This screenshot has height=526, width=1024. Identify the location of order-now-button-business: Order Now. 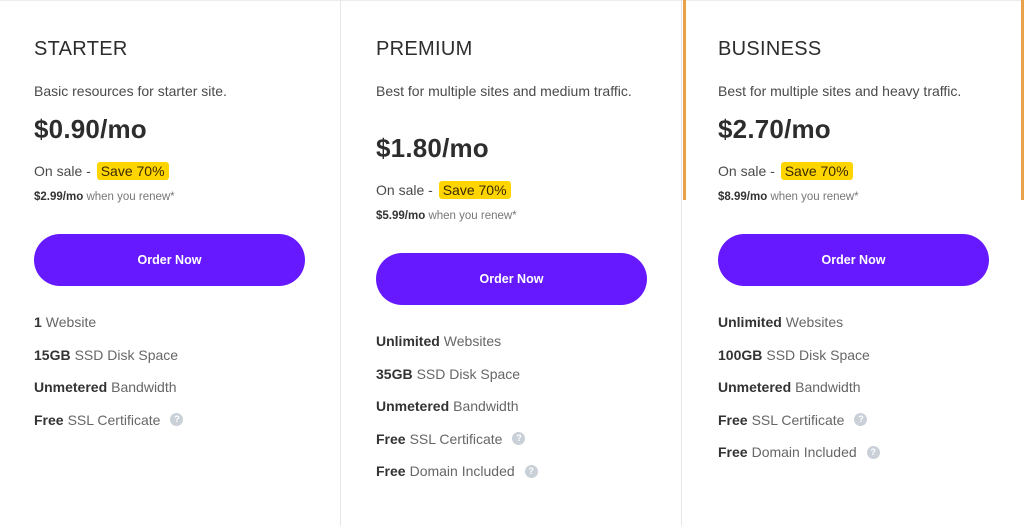
(853, 260).